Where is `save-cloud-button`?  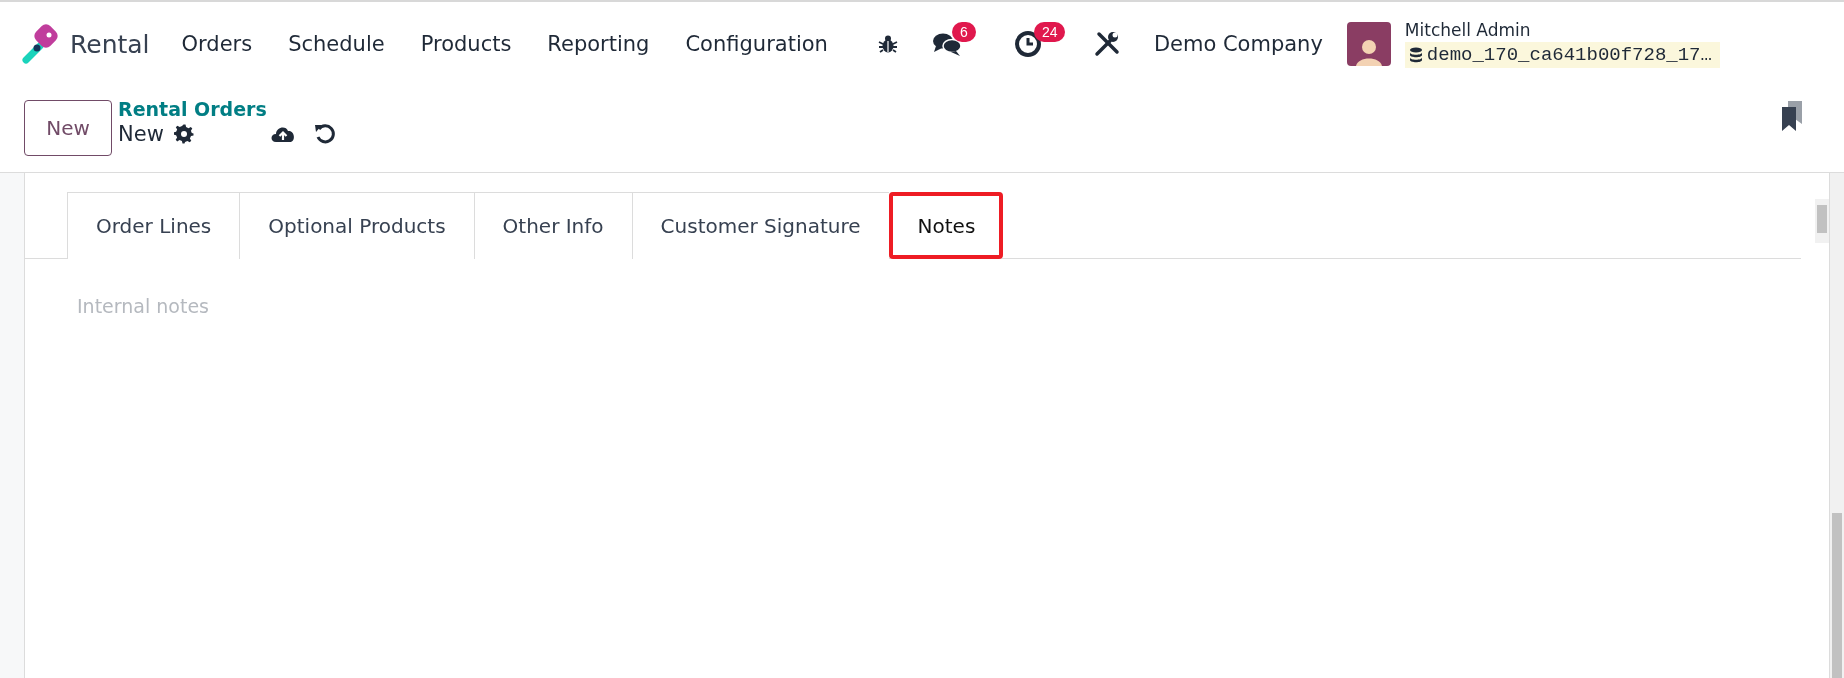 save-cloud-button is located at coordinates (282, 134).